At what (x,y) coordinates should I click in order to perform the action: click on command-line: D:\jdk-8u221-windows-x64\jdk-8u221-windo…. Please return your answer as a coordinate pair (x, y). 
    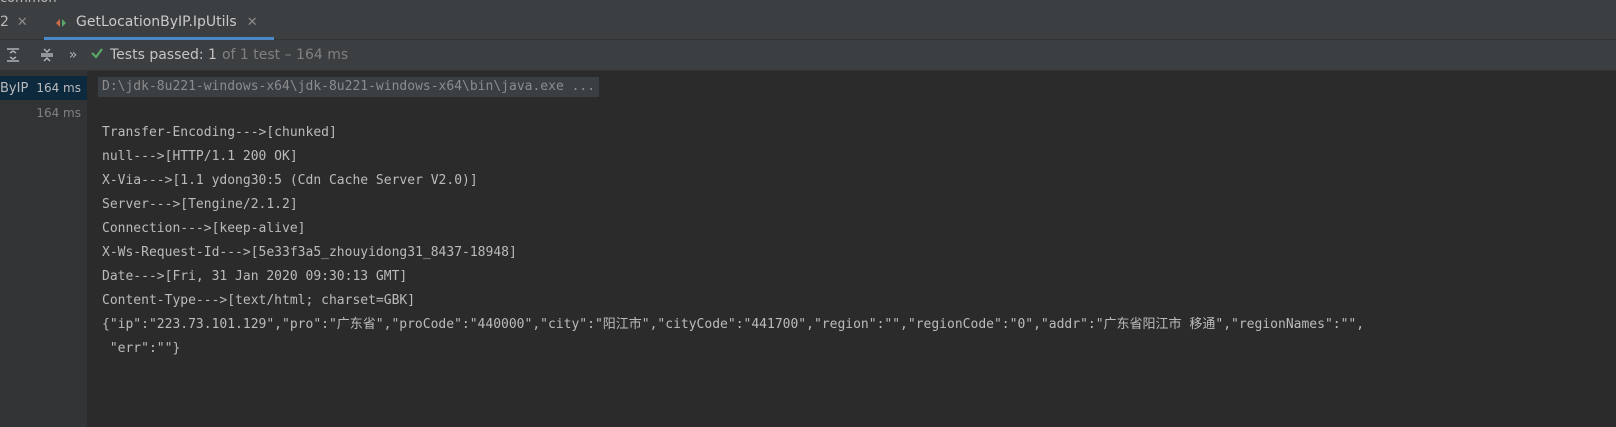
    Looking at the image, I should click on (349, 87).